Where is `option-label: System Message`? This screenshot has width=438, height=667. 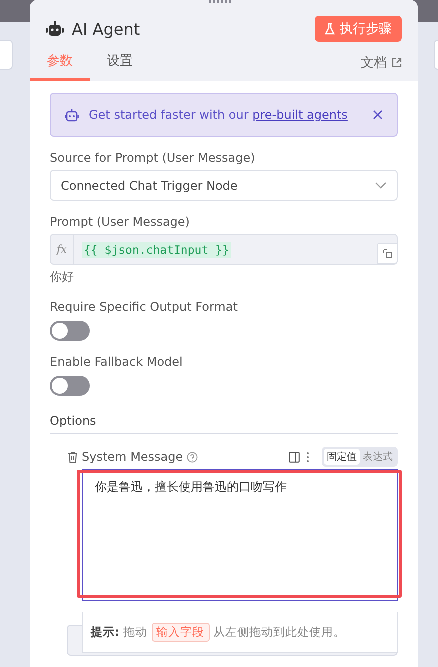 option-label: System Message is located at coordinates (133, 457).